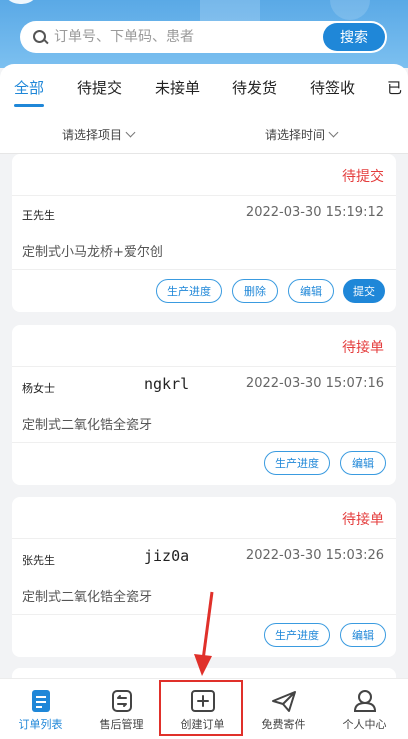 This screenshot has width=408, height=739. I want to click on time-filter: 请选择时间, so click(302, 134).